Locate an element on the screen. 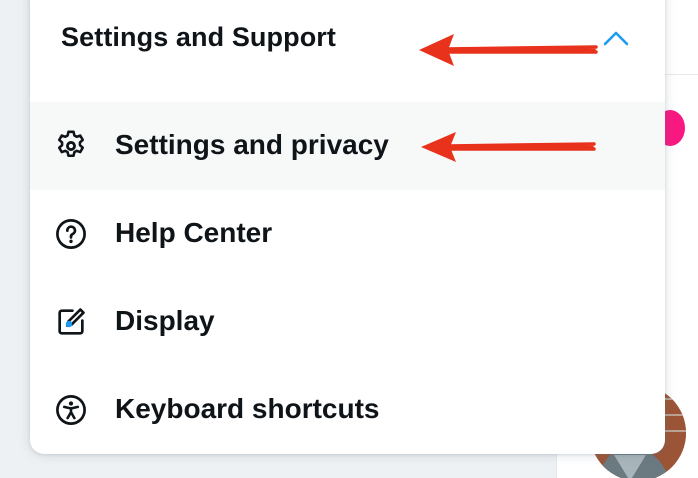  gear-icon is located at coordinates (71, 146).